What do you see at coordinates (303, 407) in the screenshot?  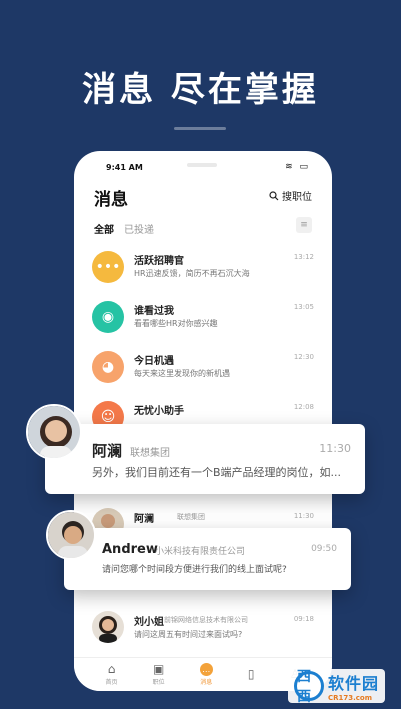 I see `list-item-time: 12:08` at bounding box center [303, 407].